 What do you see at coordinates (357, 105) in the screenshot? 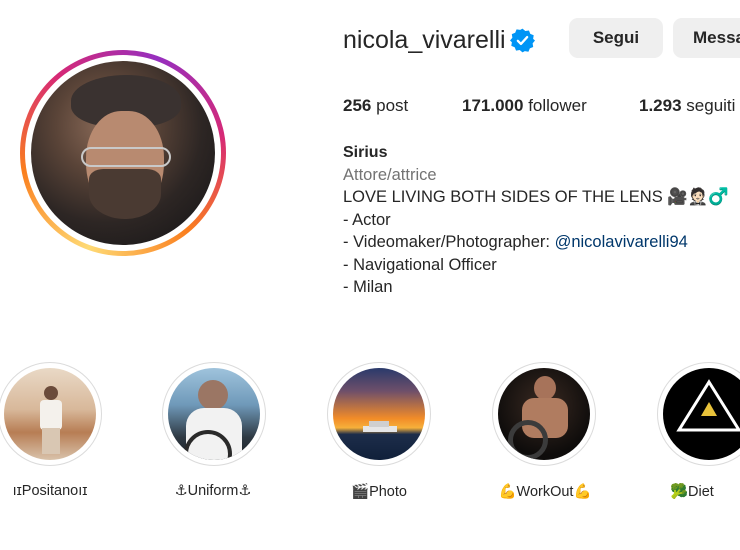
I see `posts-value: 256` at bounding box center [357, 105].